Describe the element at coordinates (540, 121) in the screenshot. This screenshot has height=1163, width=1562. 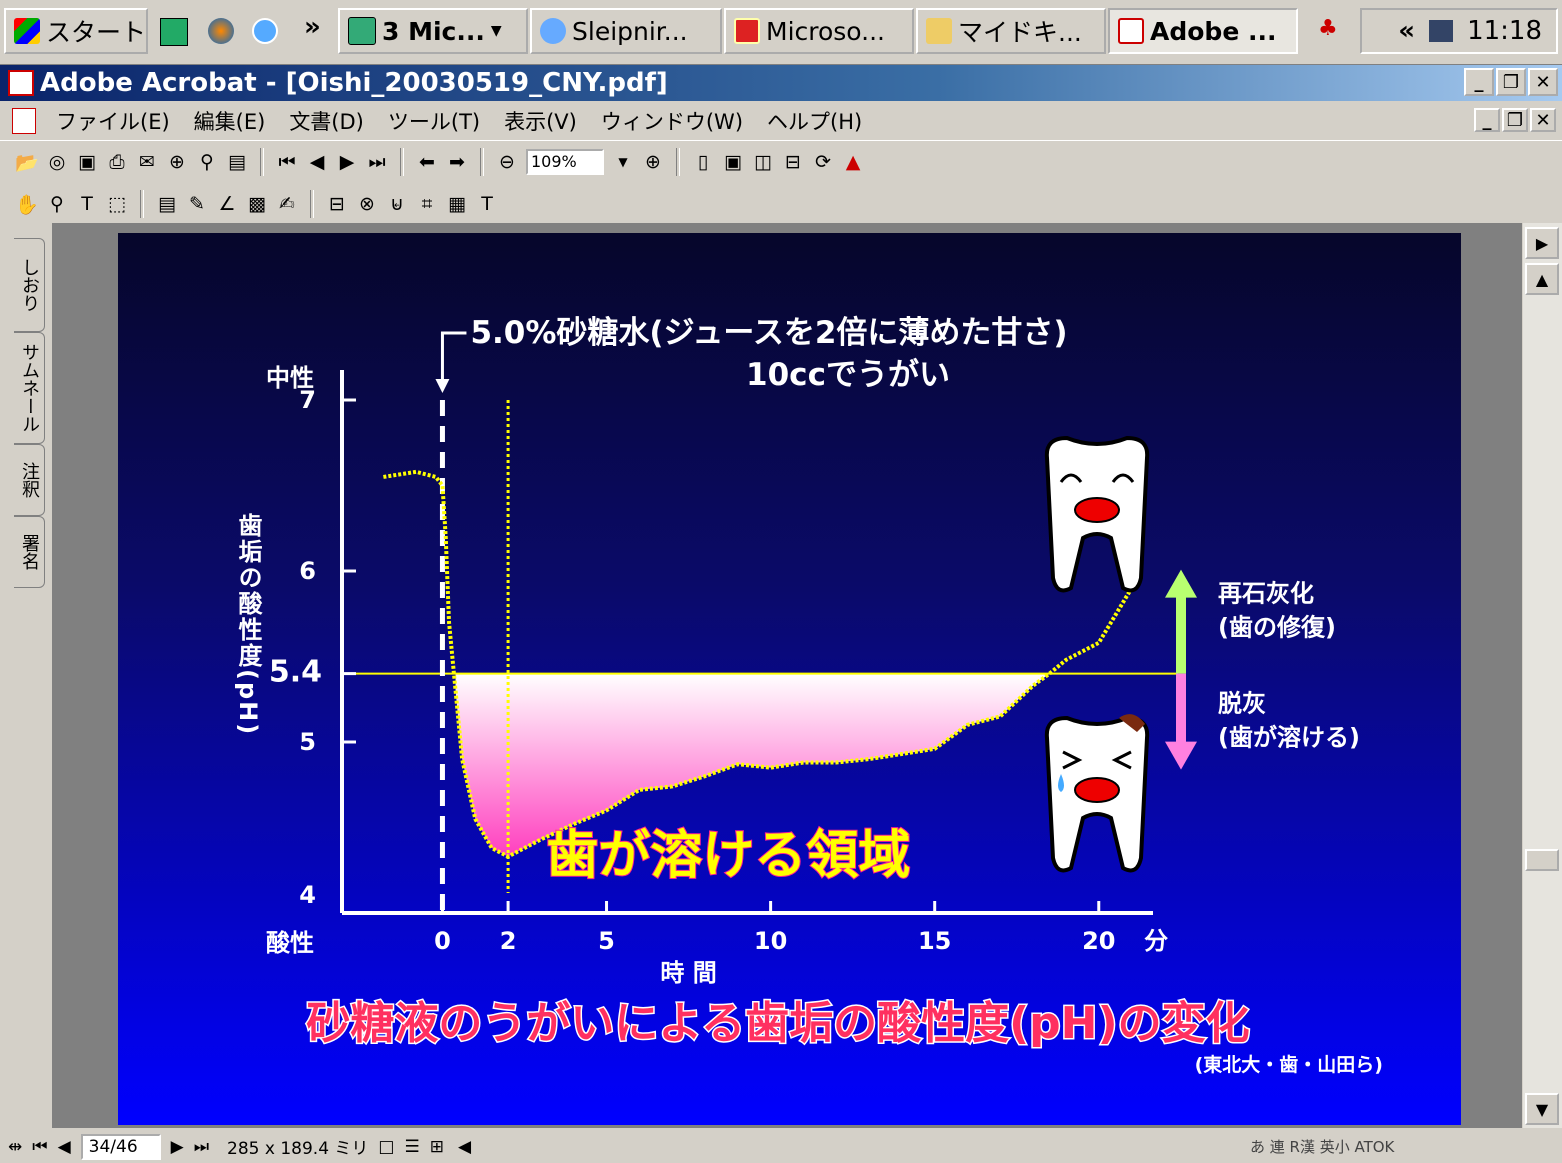
I see `menu-view: 表示(V)` at that location.